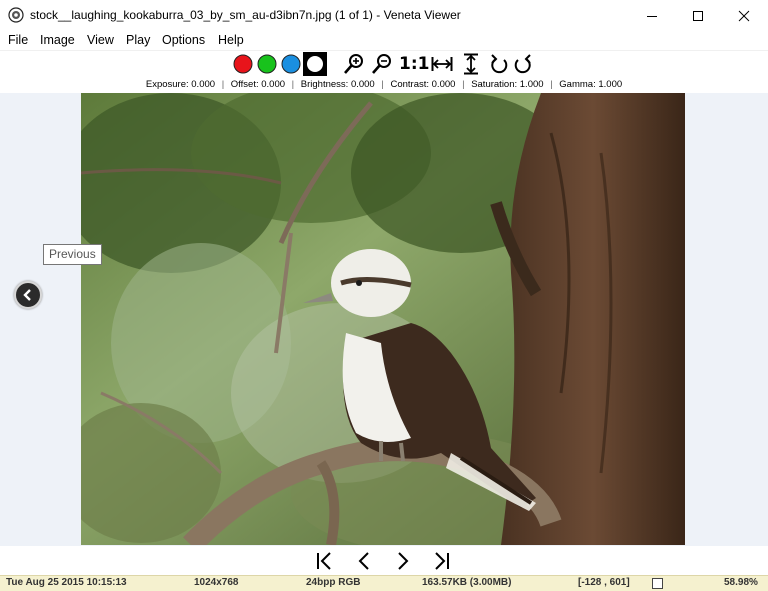 The width and height of the screenshot is (768, 591). I want to click on last-image-button, so click(441, 561).